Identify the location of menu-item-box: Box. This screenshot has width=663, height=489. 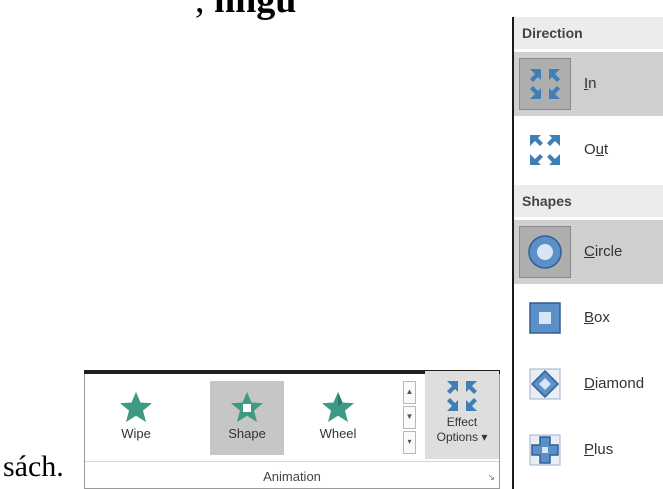
(588, 318).